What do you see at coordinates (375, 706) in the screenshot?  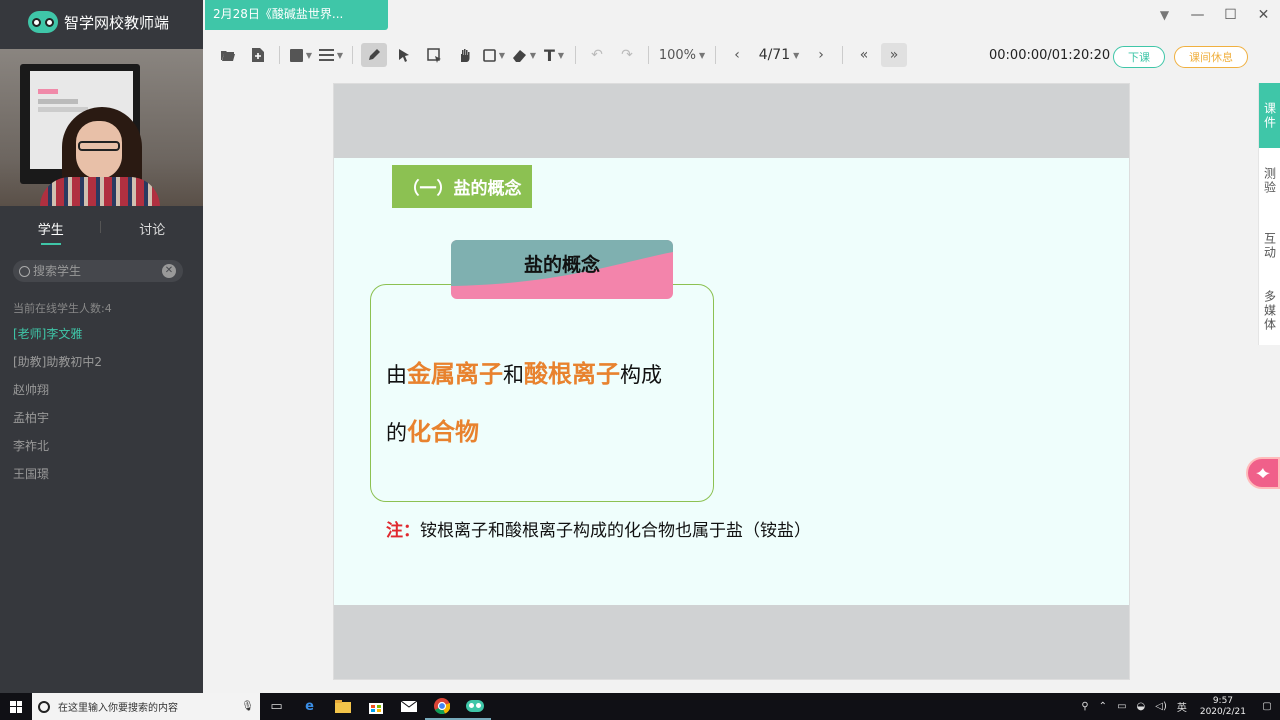 I see `store-icon` at bounding box center [375, 706].